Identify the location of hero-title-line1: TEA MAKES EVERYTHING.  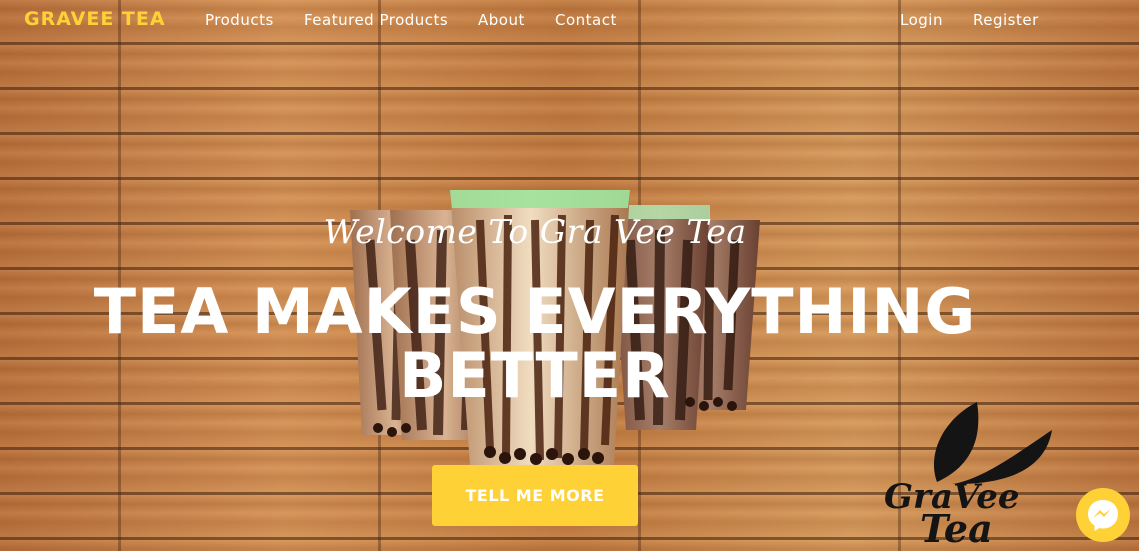
(535, 311).